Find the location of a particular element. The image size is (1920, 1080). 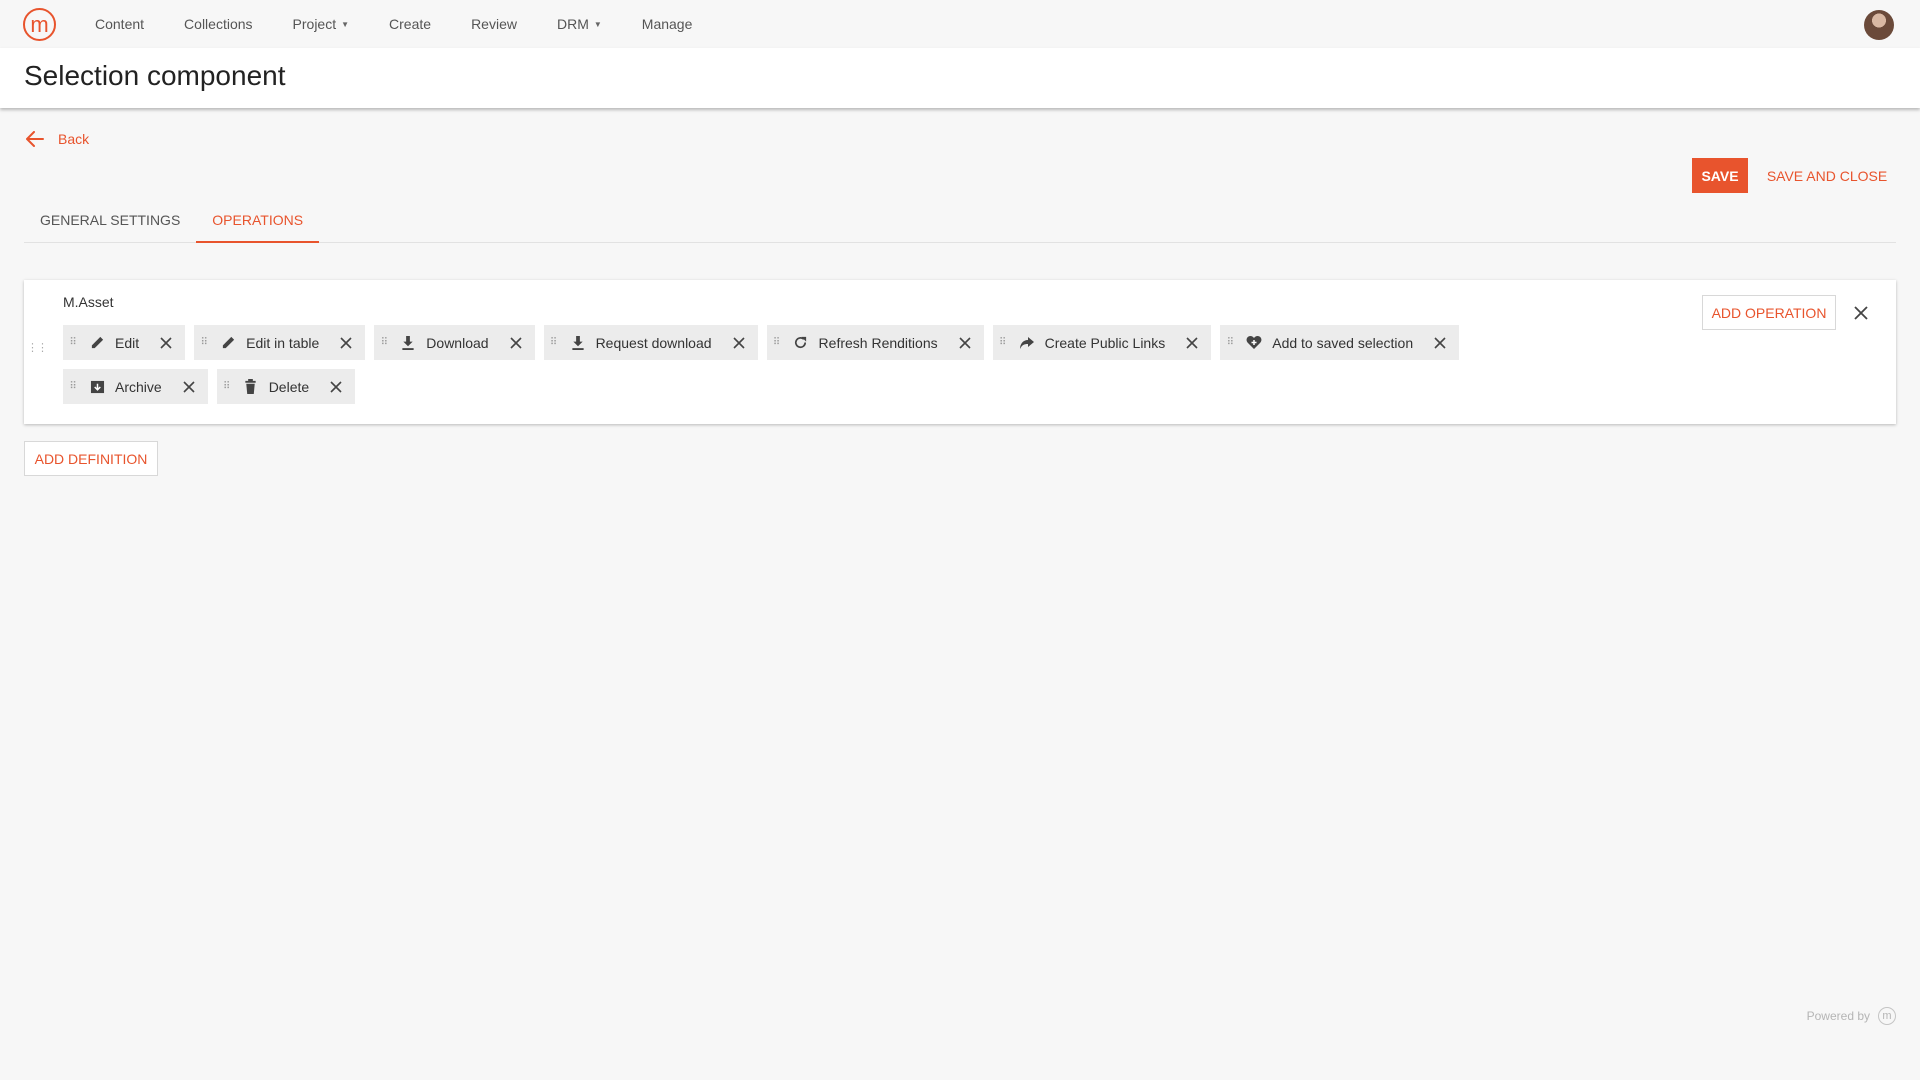

operations-row: ⠿ Archive ⠿ Delete is located at coordinates (209, 386).